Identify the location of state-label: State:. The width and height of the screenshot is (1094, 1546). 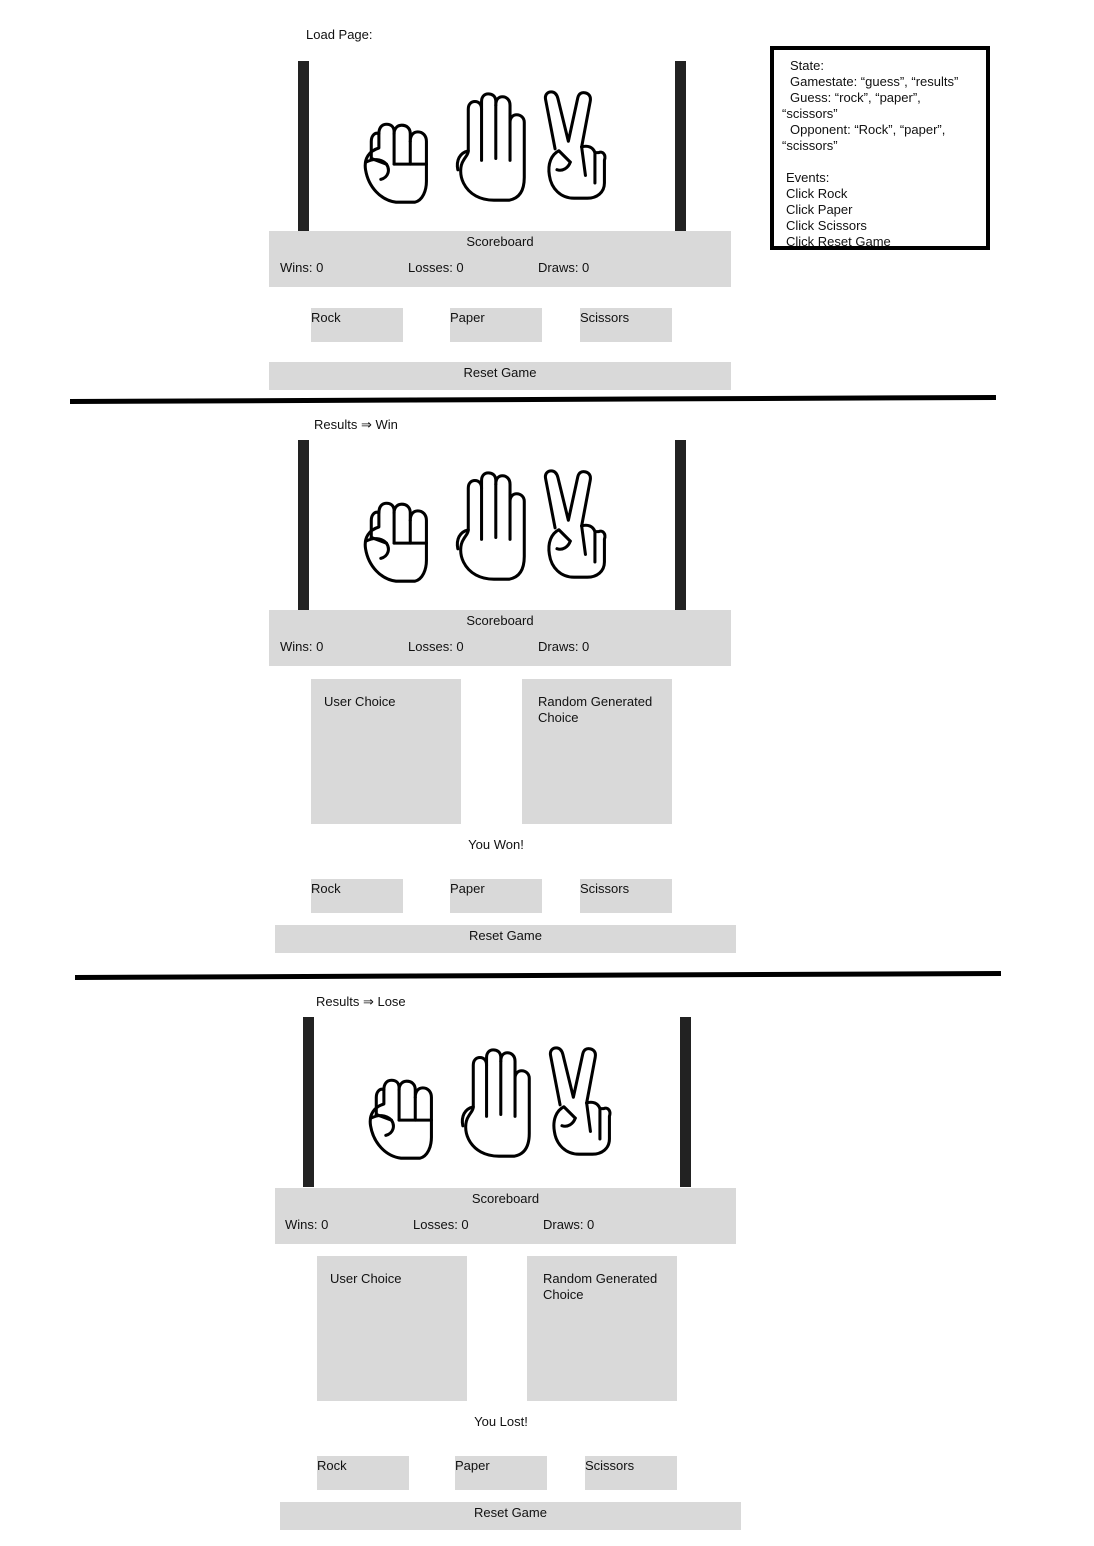
(807, 65).